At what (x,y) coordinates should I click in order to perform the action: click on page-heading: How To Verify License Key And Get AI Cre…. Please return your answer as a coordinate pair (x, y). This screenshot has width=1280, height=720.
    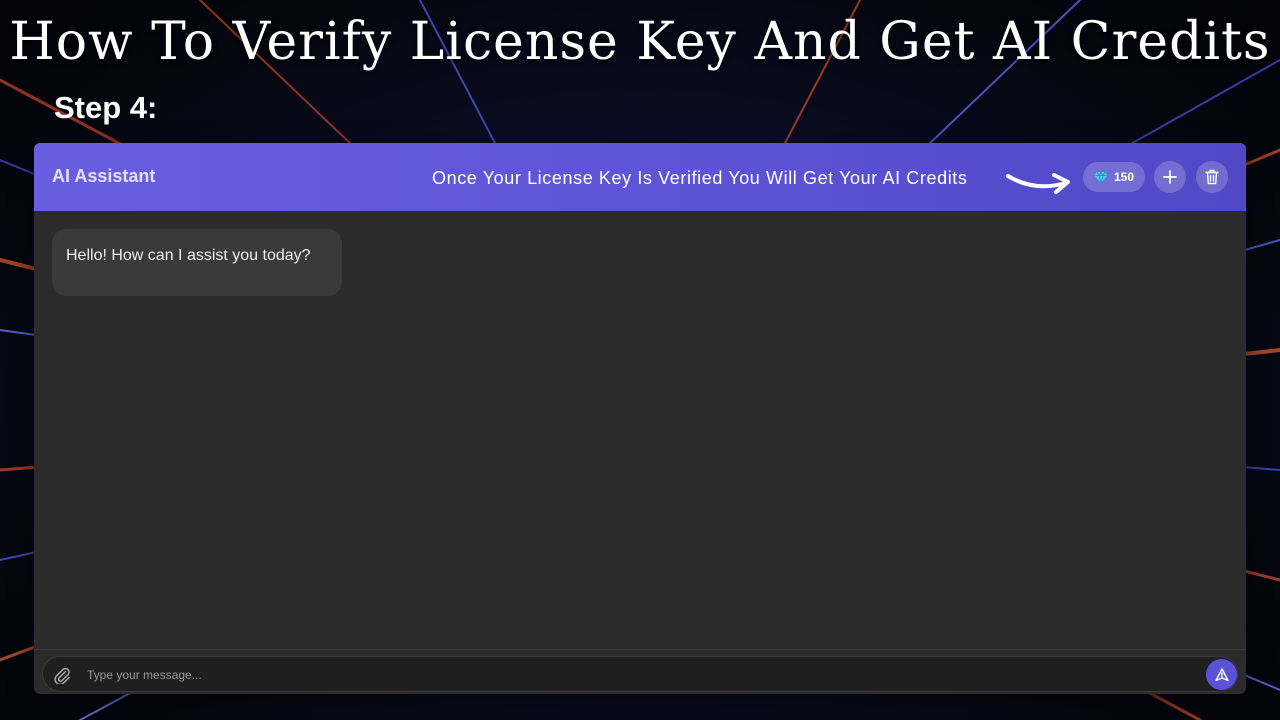
    Looking at the image, I should click on (640, 42).